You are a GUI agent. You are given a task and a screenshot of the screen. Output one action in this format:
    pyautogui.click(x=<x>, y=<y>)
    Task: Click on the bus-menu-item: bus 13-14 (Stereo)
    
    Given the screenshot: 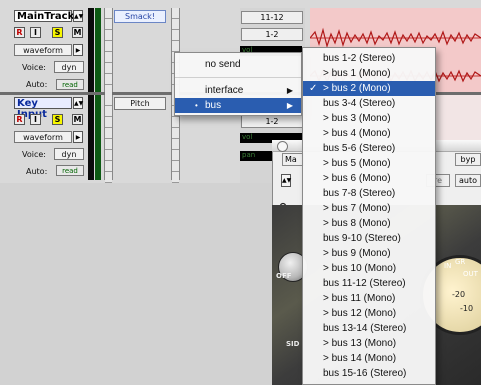 What is the action you would take?
    pyautogui.click(x=369, y=328)
    